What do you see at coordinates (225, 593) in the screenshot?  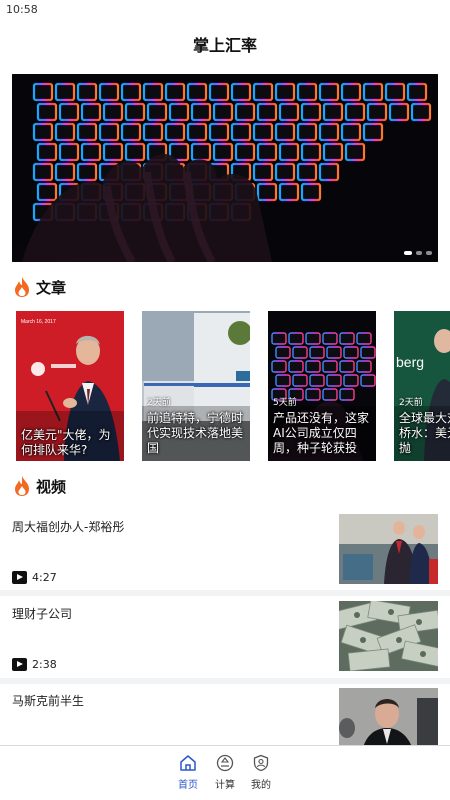 I see `divider` at bounding box center [225, 593].